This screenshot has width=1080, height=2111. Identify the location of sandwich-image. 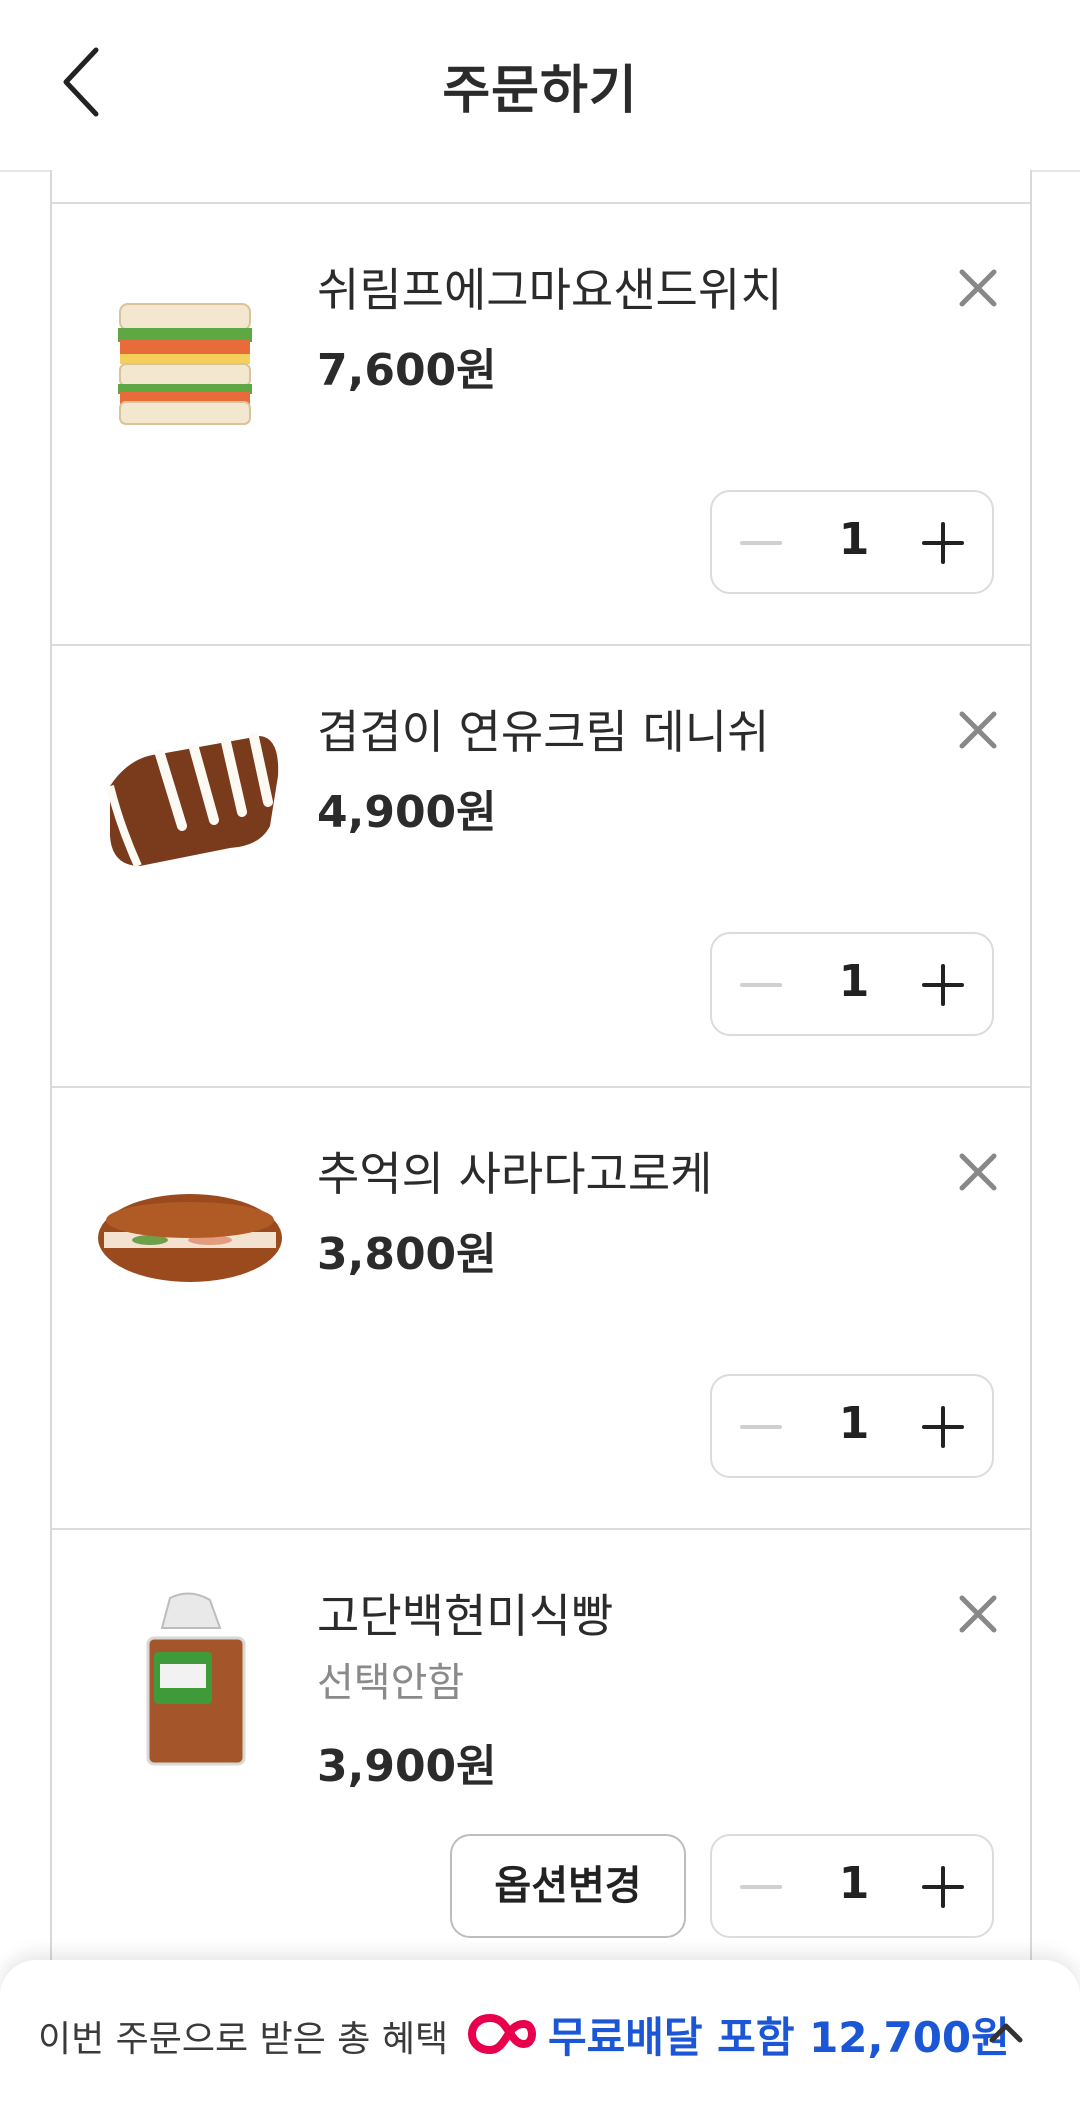
(185, 364).